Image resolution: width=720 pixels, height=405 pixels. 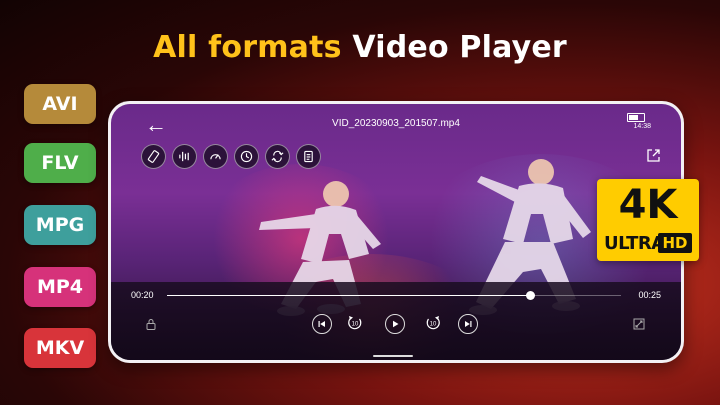 What do you see at coordinates (60, 287) in the screenshot?
I see `format-badge-mp4: MP4` at bounding box center [60, 287].